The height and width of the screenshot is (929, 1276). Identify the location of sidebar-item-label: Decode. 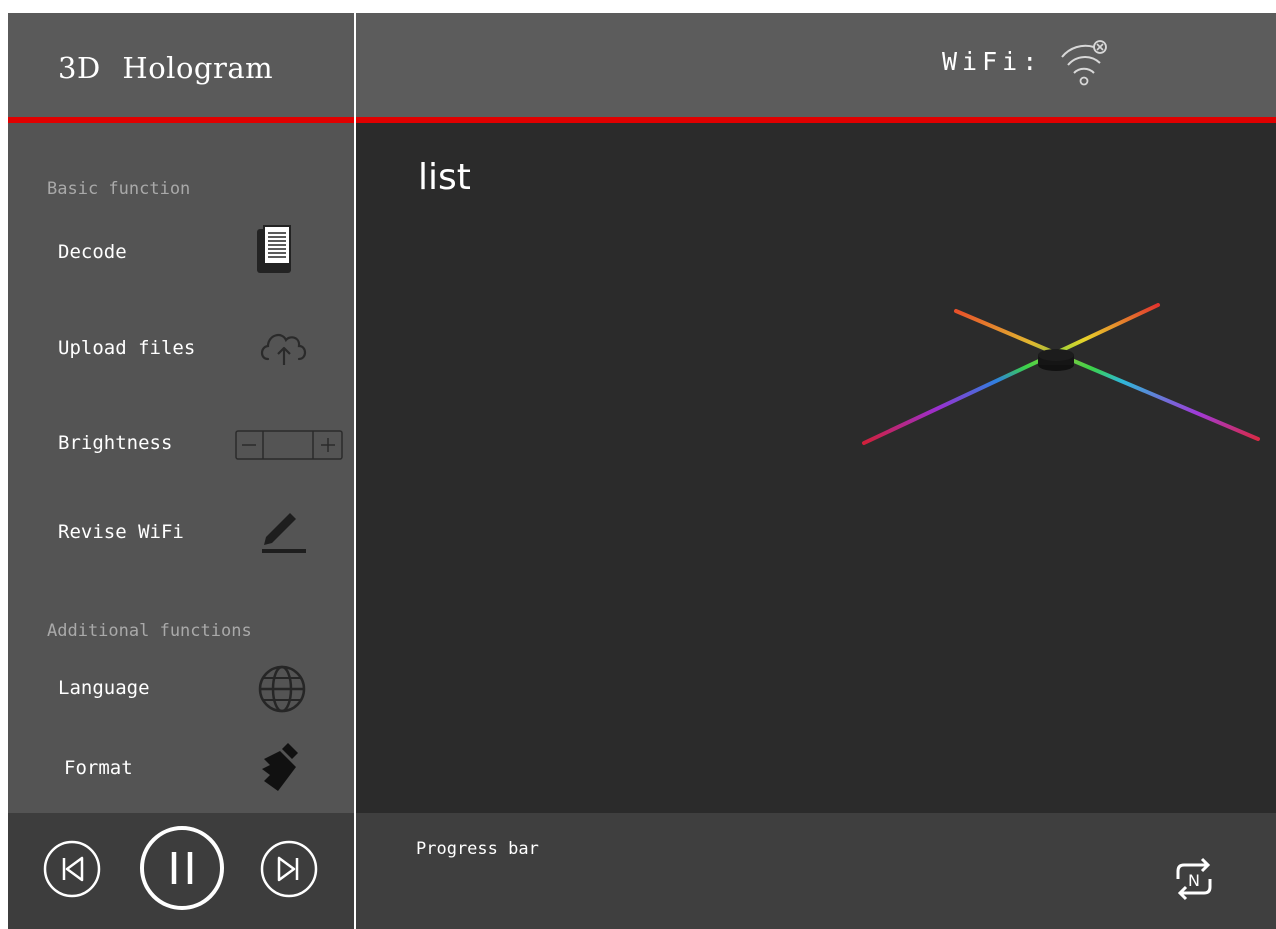
(92, 252).